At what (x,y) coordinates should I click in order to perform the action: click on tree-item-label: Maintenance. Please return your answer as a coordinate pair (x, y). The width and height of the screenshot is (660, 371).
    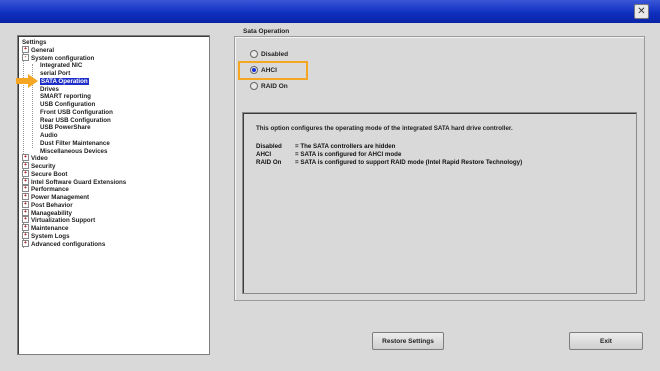
    Looking at the image, I should click on (50, 229).